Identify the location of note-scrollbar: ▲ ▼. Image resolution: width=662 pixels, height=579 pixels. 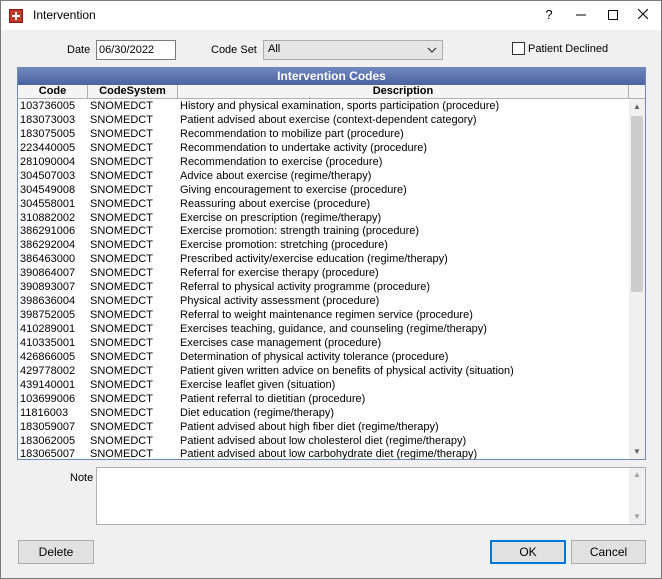
(637, 496).